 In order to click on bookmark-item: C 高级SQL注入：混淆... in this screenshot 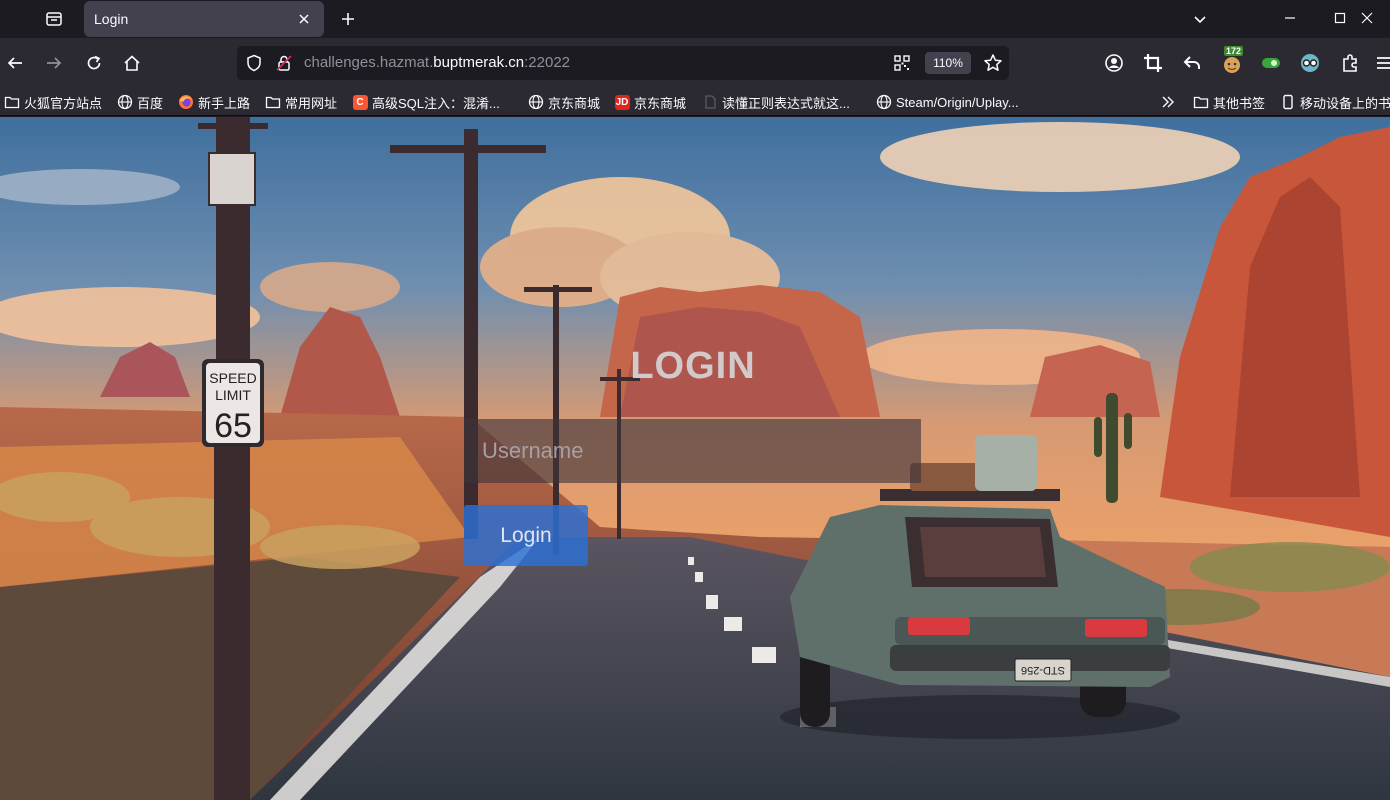, I will do `click(426, 102)`.